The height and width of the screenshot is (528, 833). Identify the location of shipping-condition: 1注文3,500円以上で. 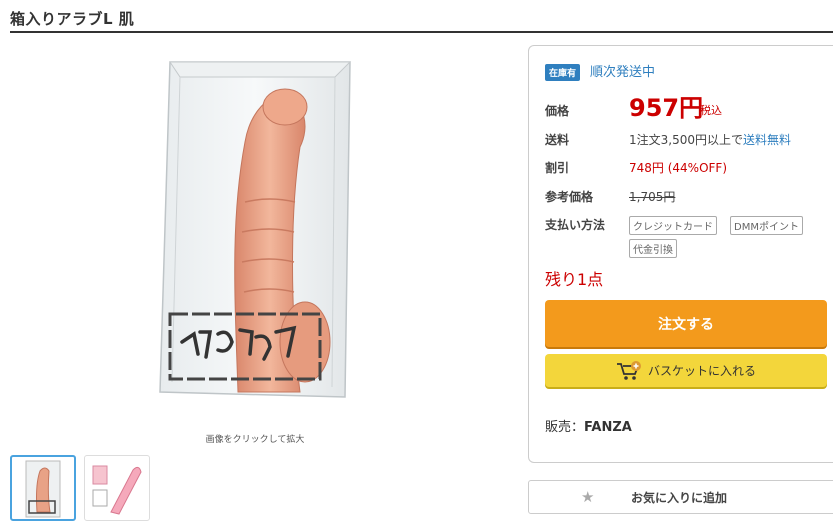
(686, 140).